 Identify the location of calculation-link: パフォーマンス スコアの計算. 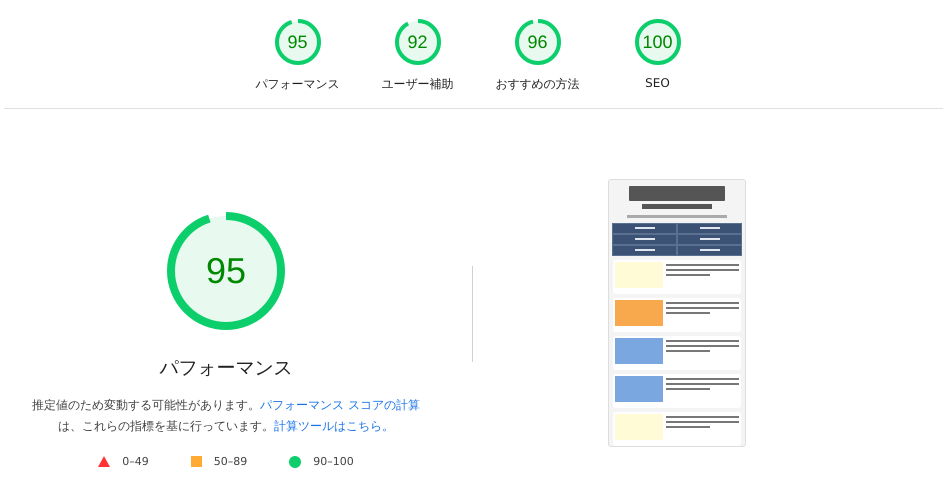
(340, 405).